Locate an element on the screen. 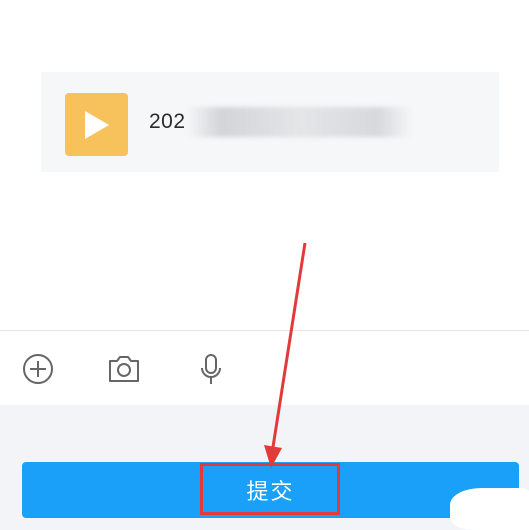 This screenshot has height=530, width=529. video-file-thumbnail is located at coordinates (96, 124).